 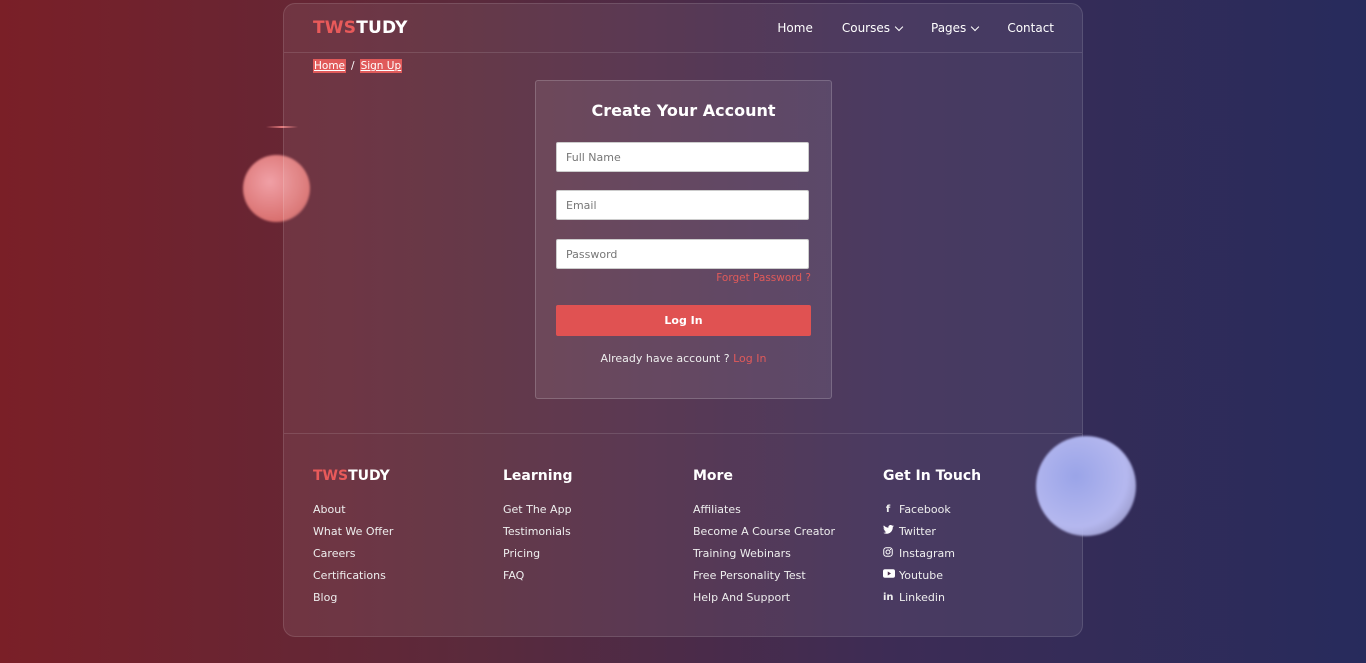 What do you see at coordinates (538, 509) in the screenshot?
I see `footer-link-get-the-app: Get The App` at bounding box center [538, 509].